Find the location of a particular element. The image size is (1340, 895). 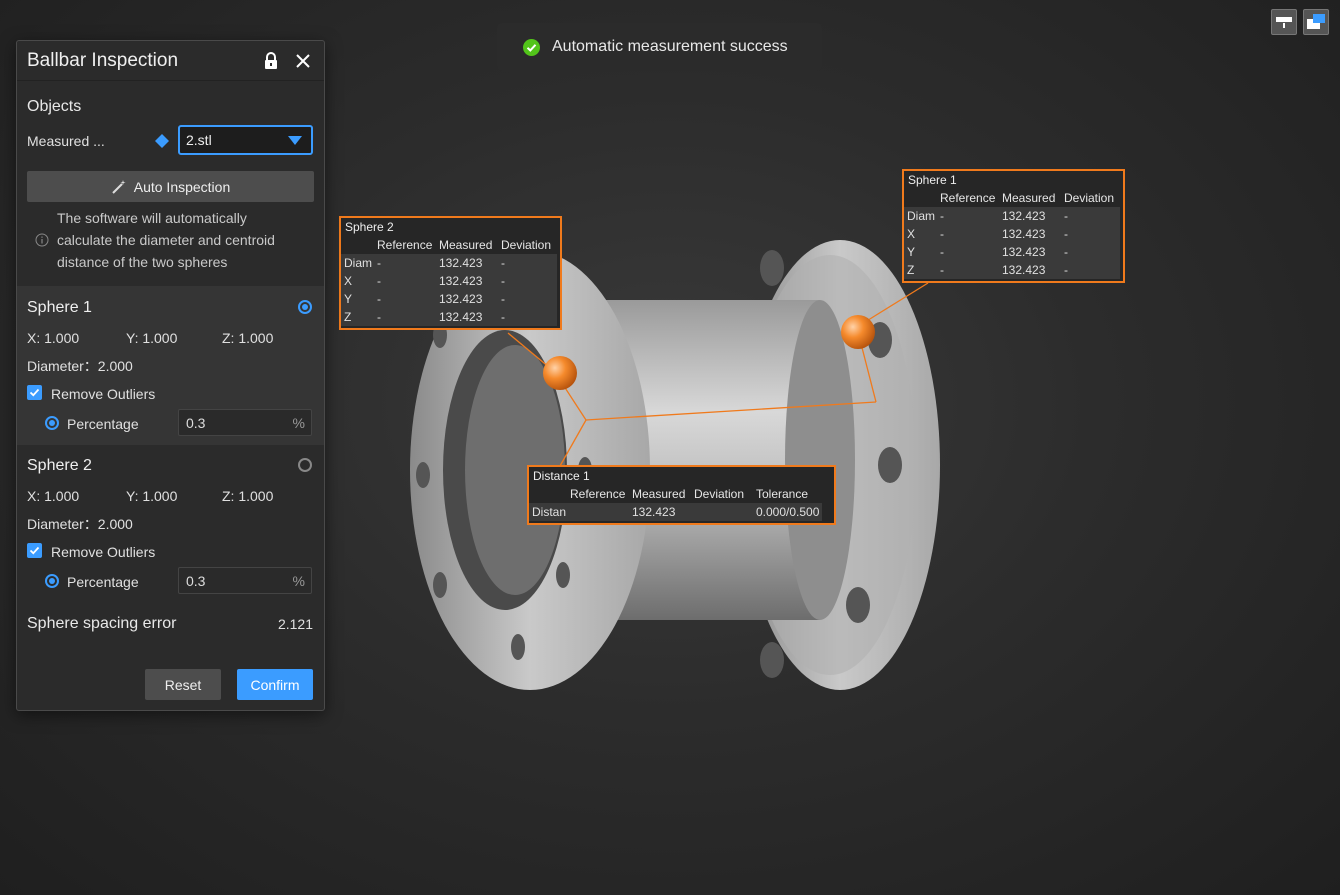

check-circle-icon is located at coordinates (531, 47).